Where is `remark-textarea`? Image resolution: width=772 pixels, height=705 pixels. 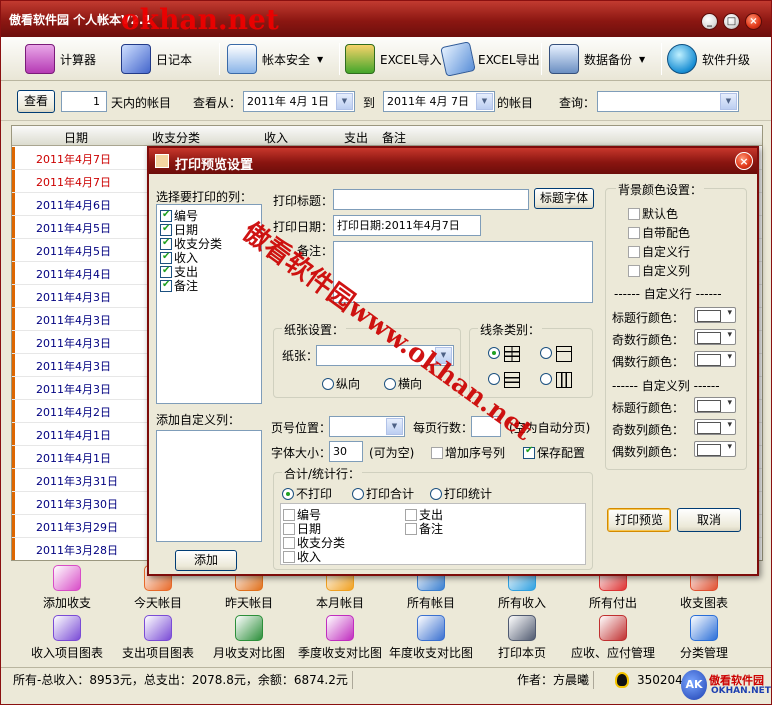
remark-textarea is located at coordinates (463, 272).